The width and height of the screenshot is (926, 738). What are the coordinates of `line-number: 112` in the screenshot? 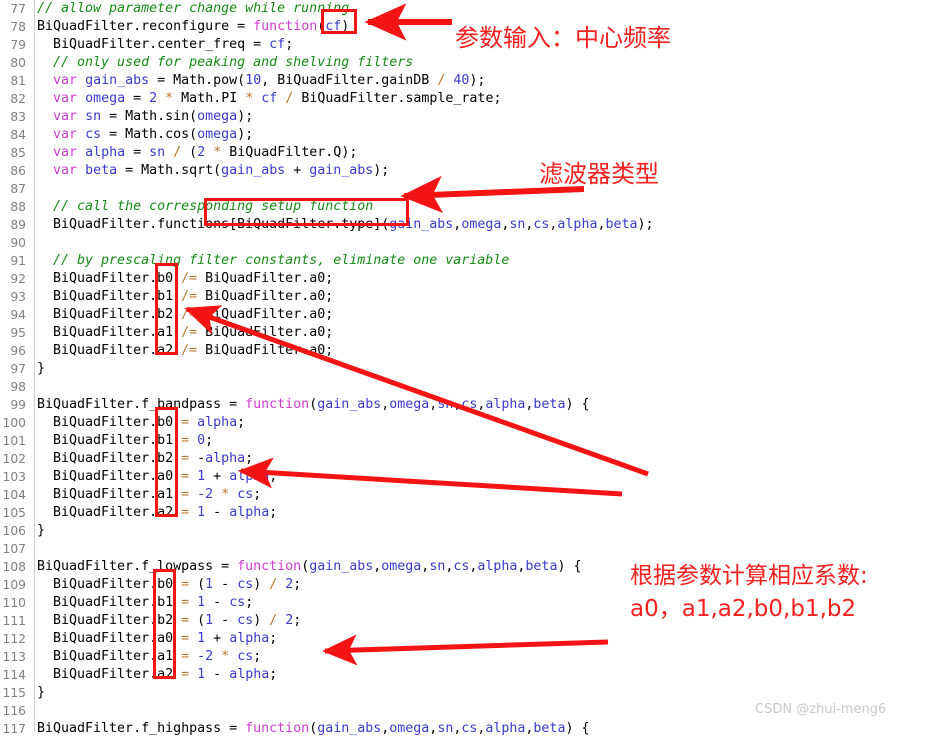 It's located at (14, 639).